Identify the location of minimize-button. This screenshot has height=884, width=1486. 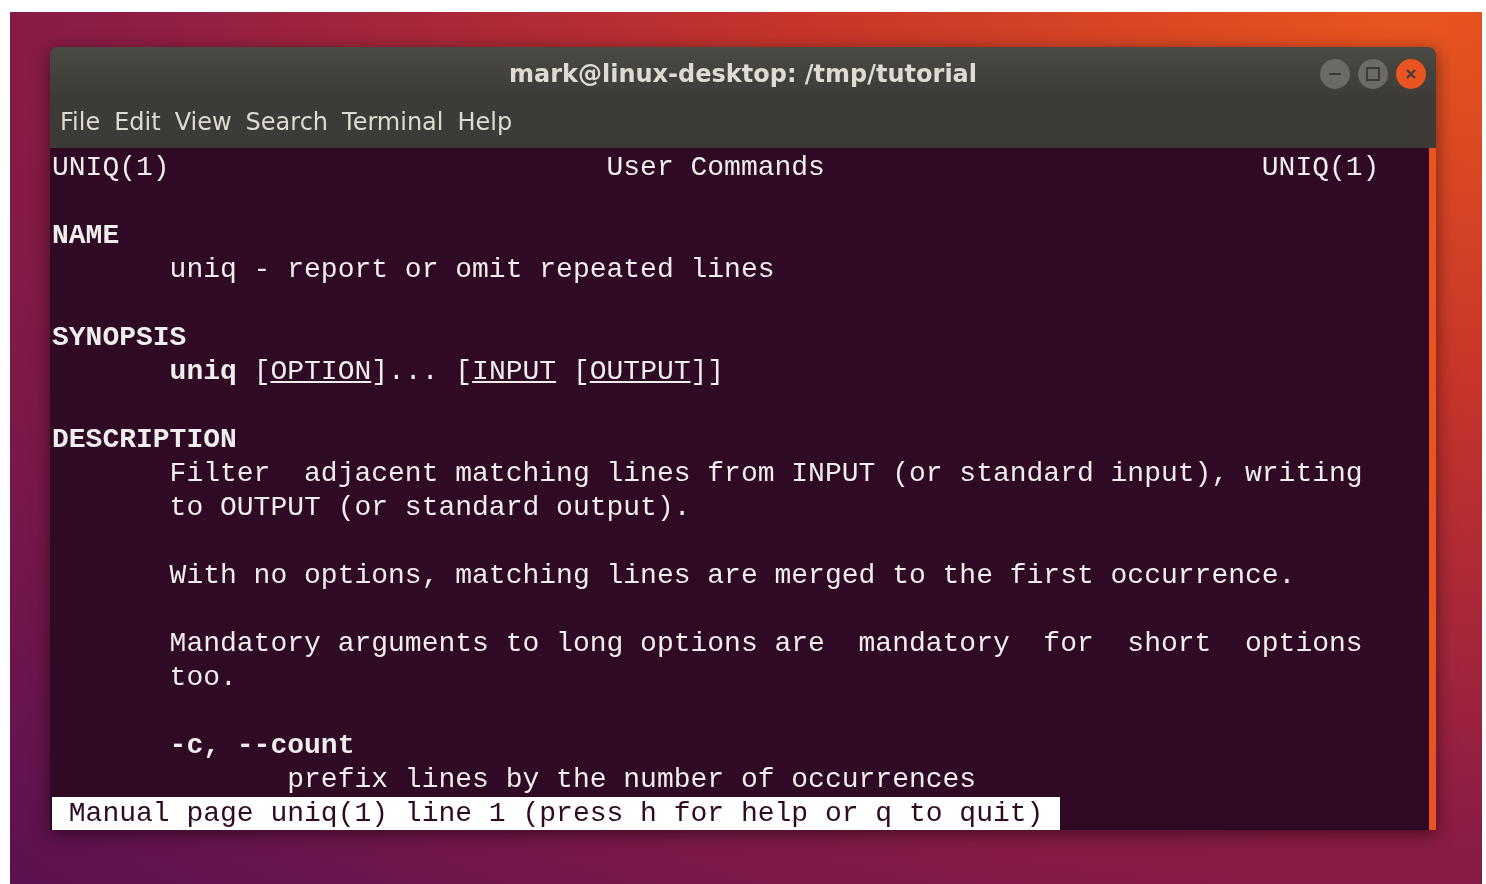
(1335, 74).